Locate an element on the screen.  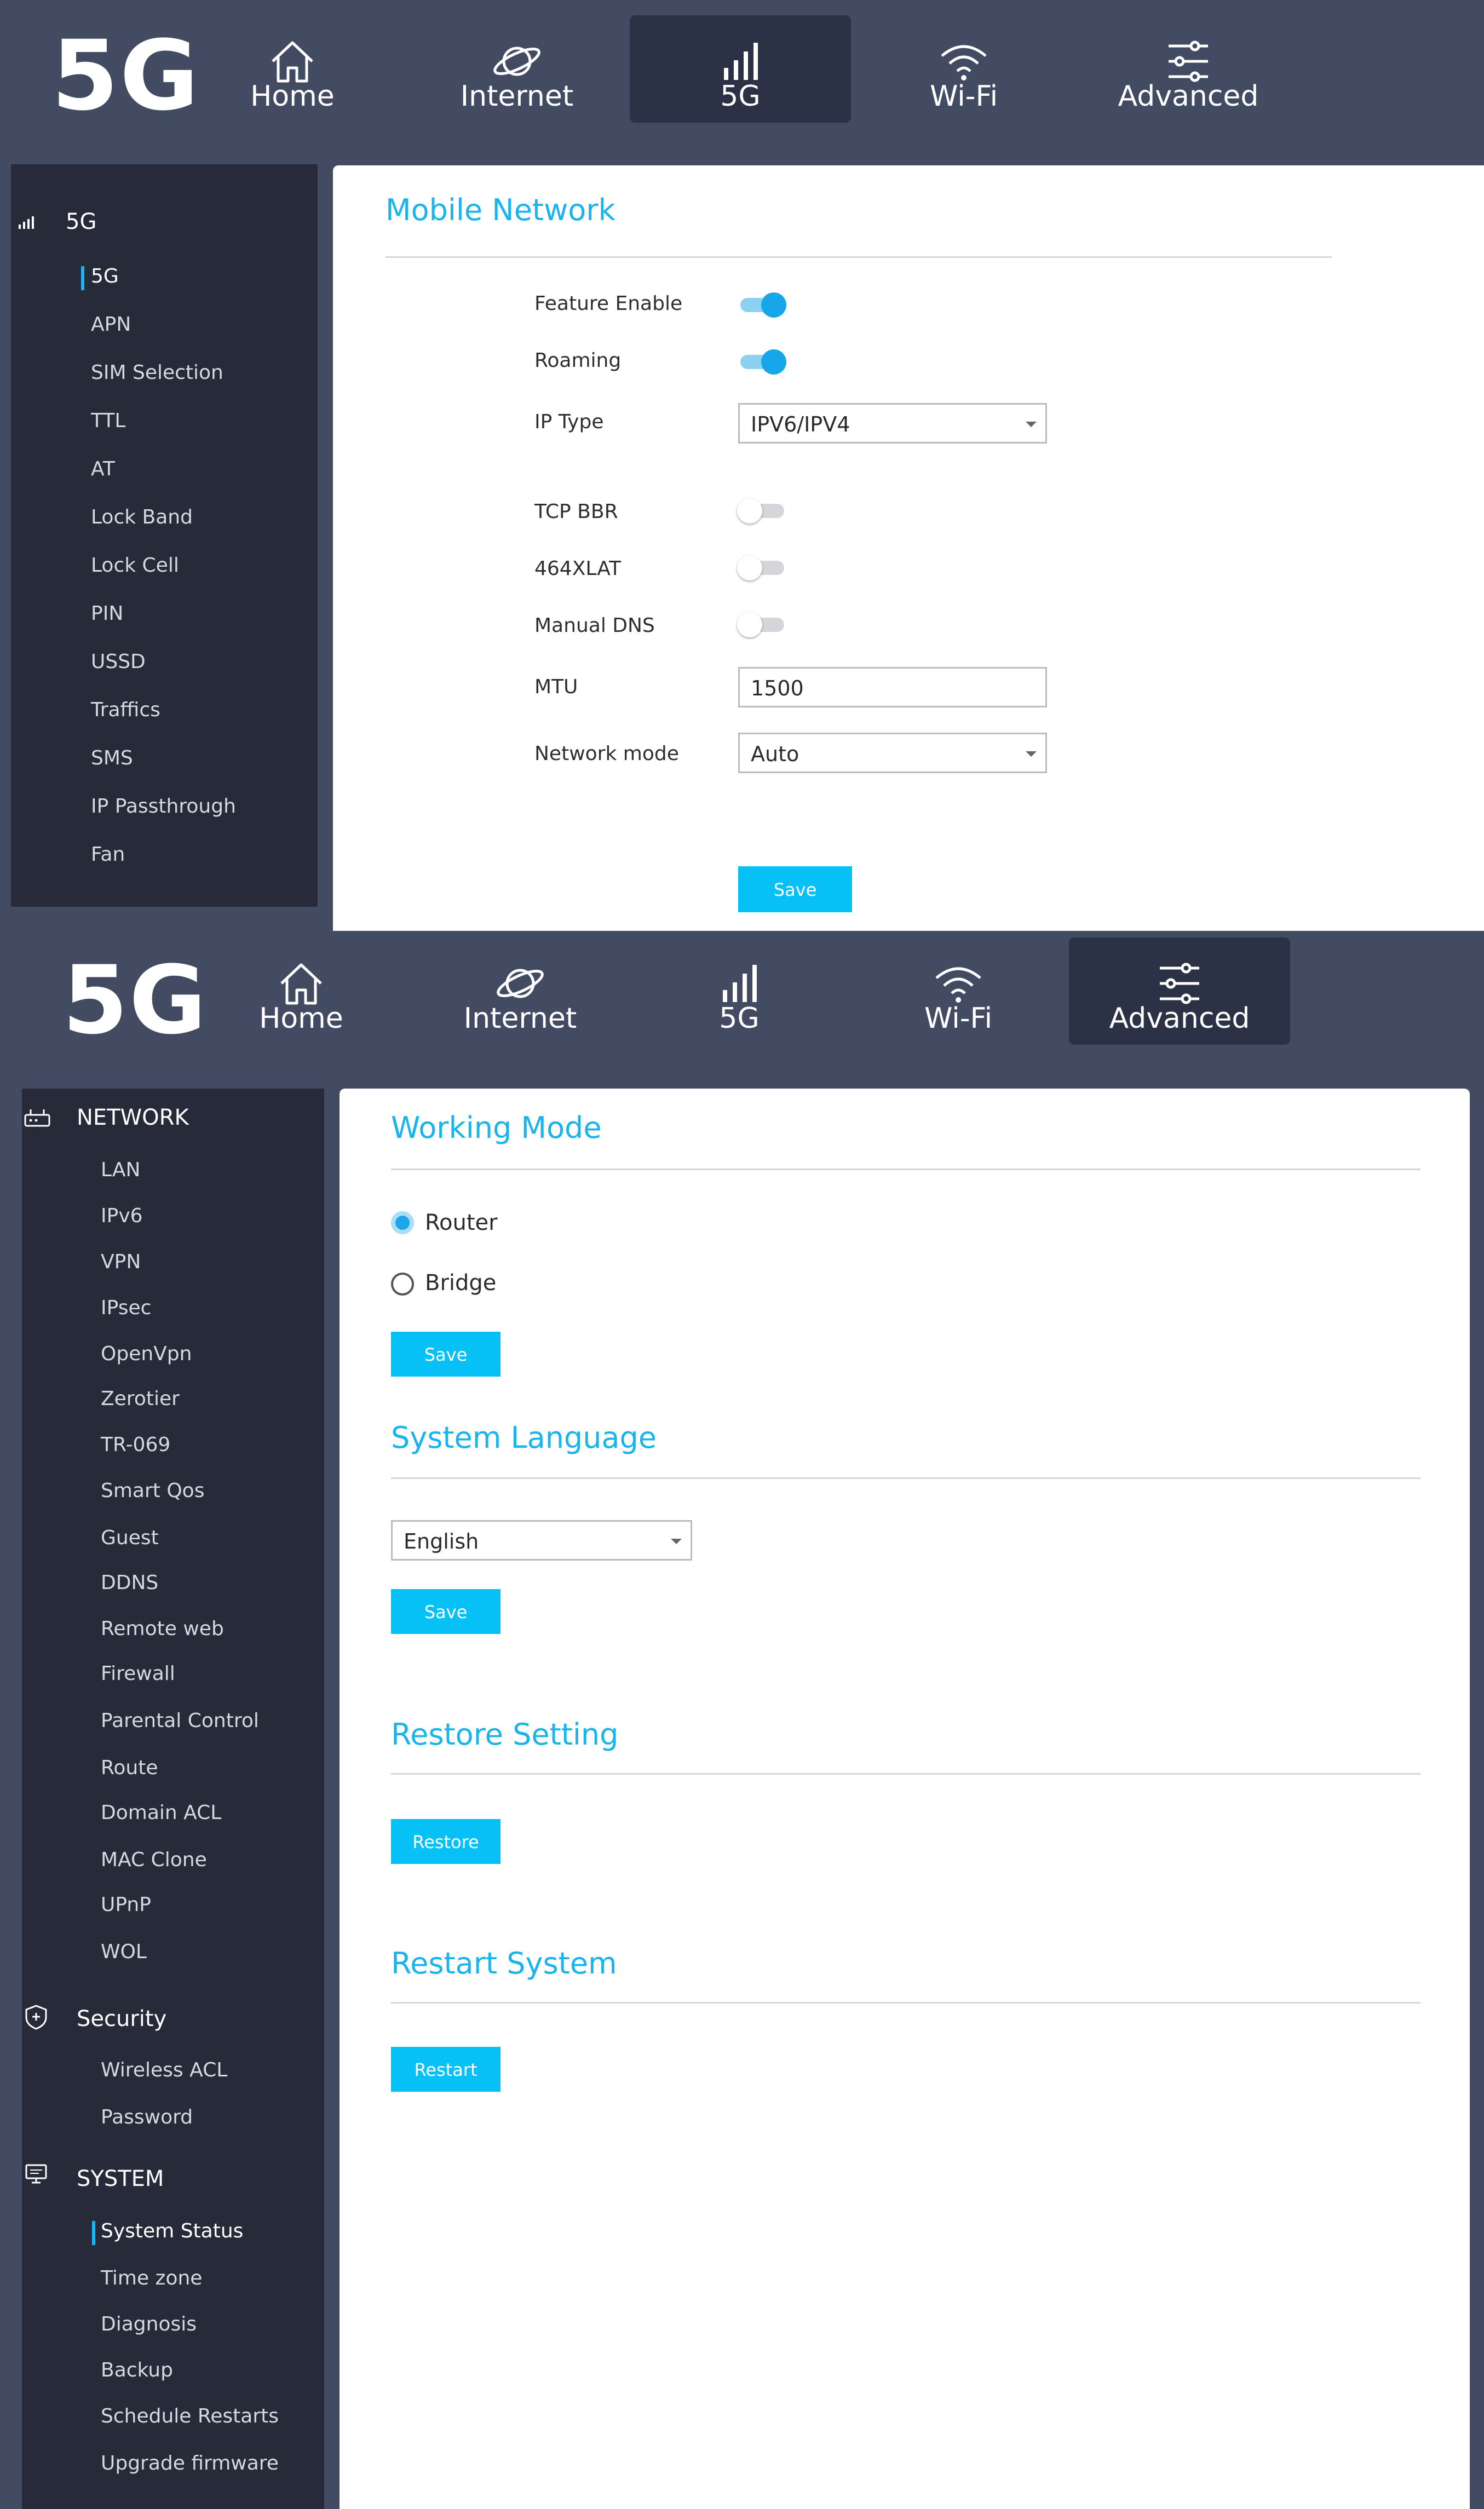
system-language-divider is located at coordinates (905, 1478).